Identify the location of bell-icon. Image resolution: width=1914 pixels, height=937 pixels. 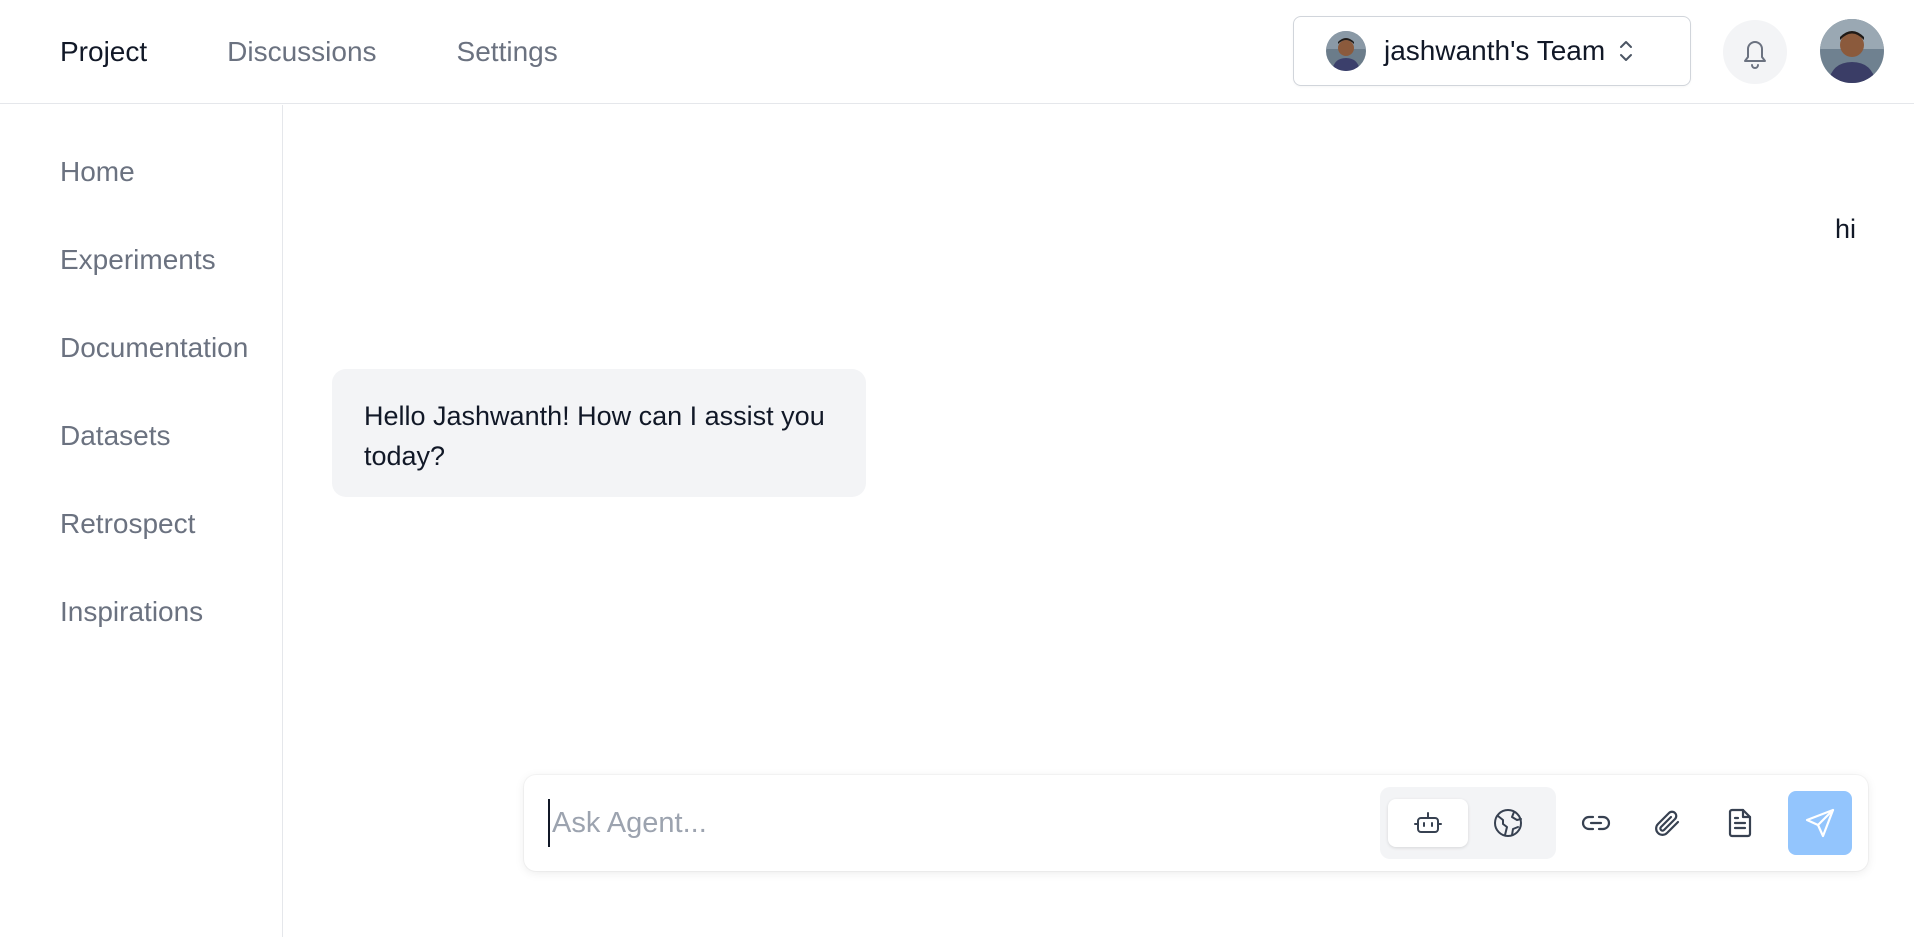
(1755, 52).